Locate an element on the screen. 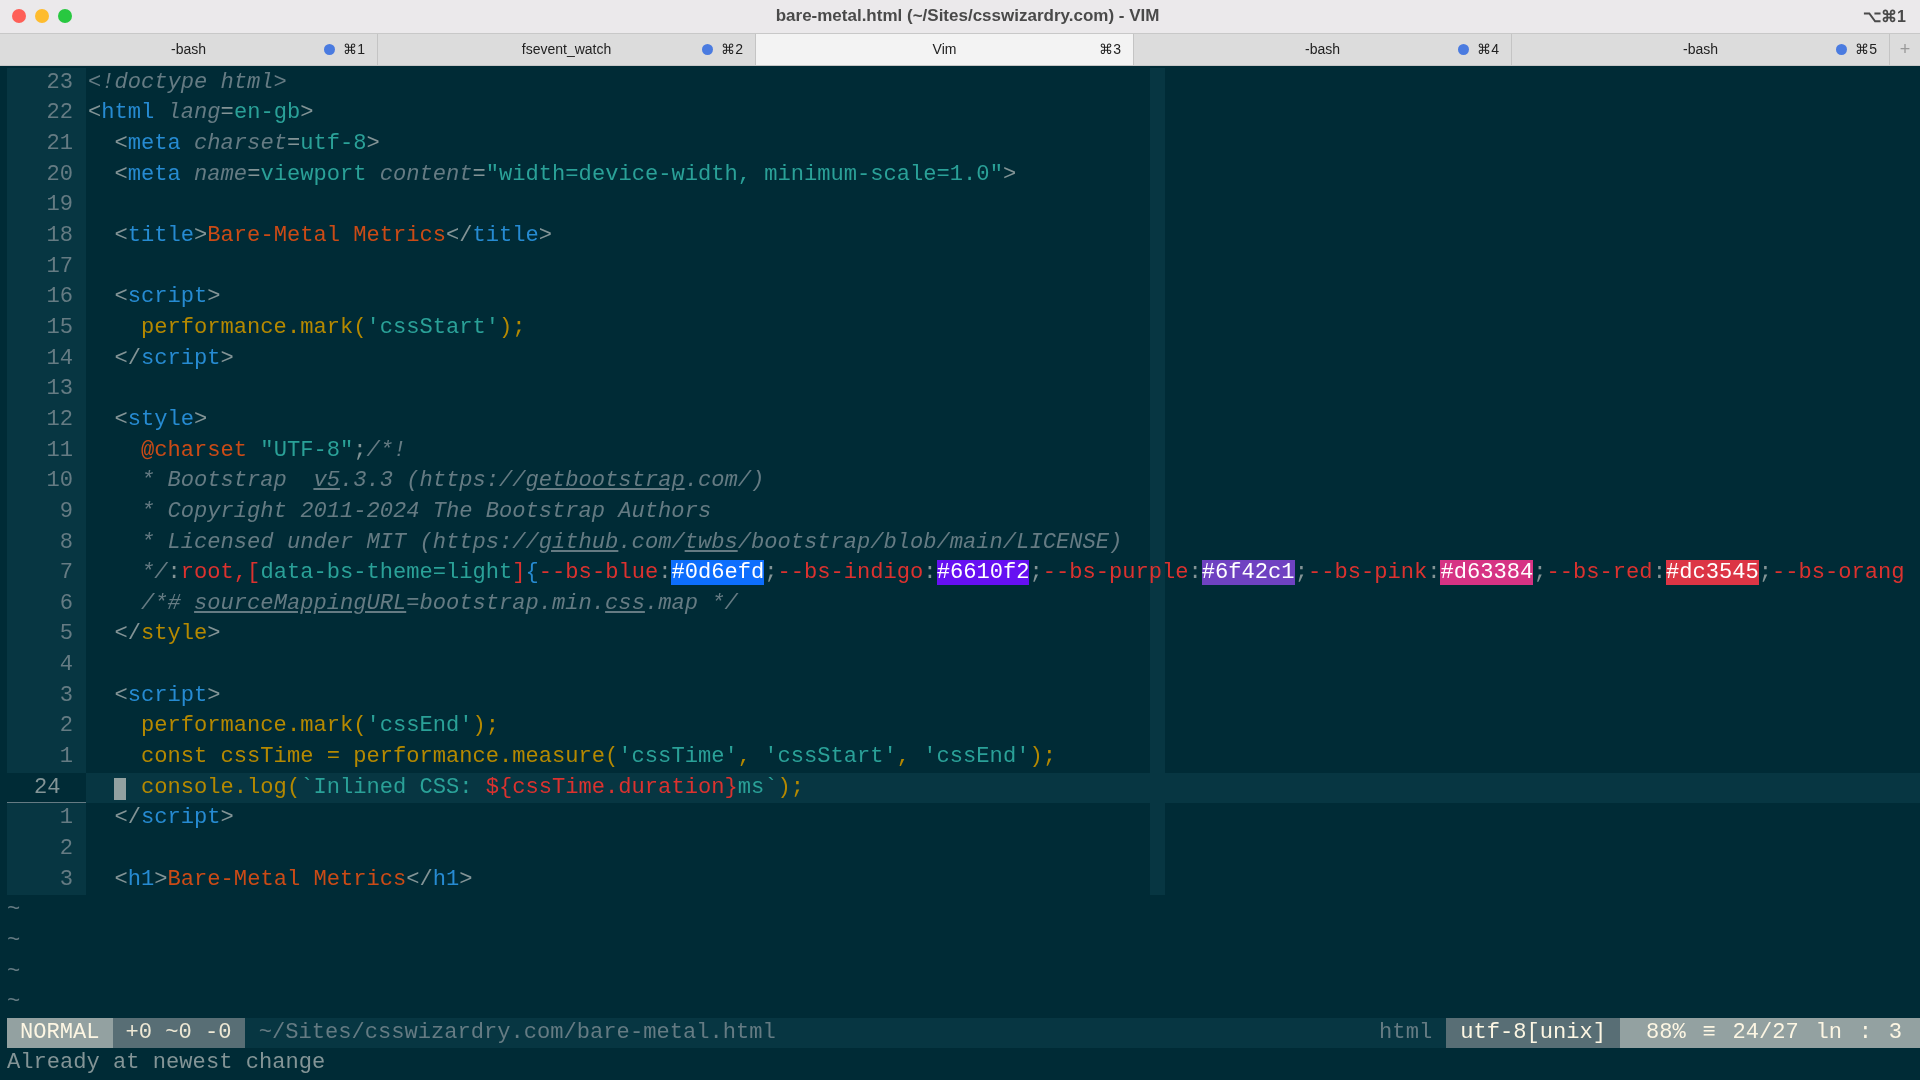  cursor is located at coordinates (120, 788).